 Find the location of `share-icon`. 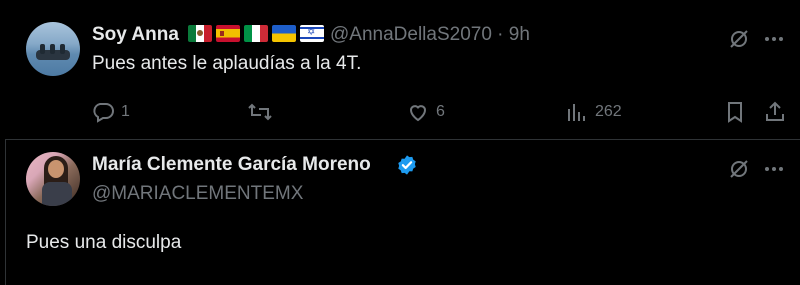

share-icon is located at coordinates (775, 111).